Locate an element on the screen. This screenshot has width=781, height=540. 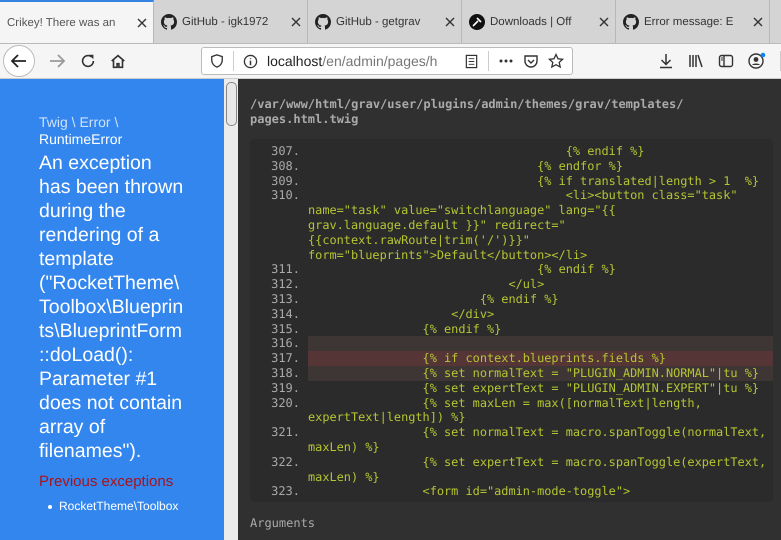
previous-exception-item: RocketTheme\Toolbox is located at coordinates (118, 506).